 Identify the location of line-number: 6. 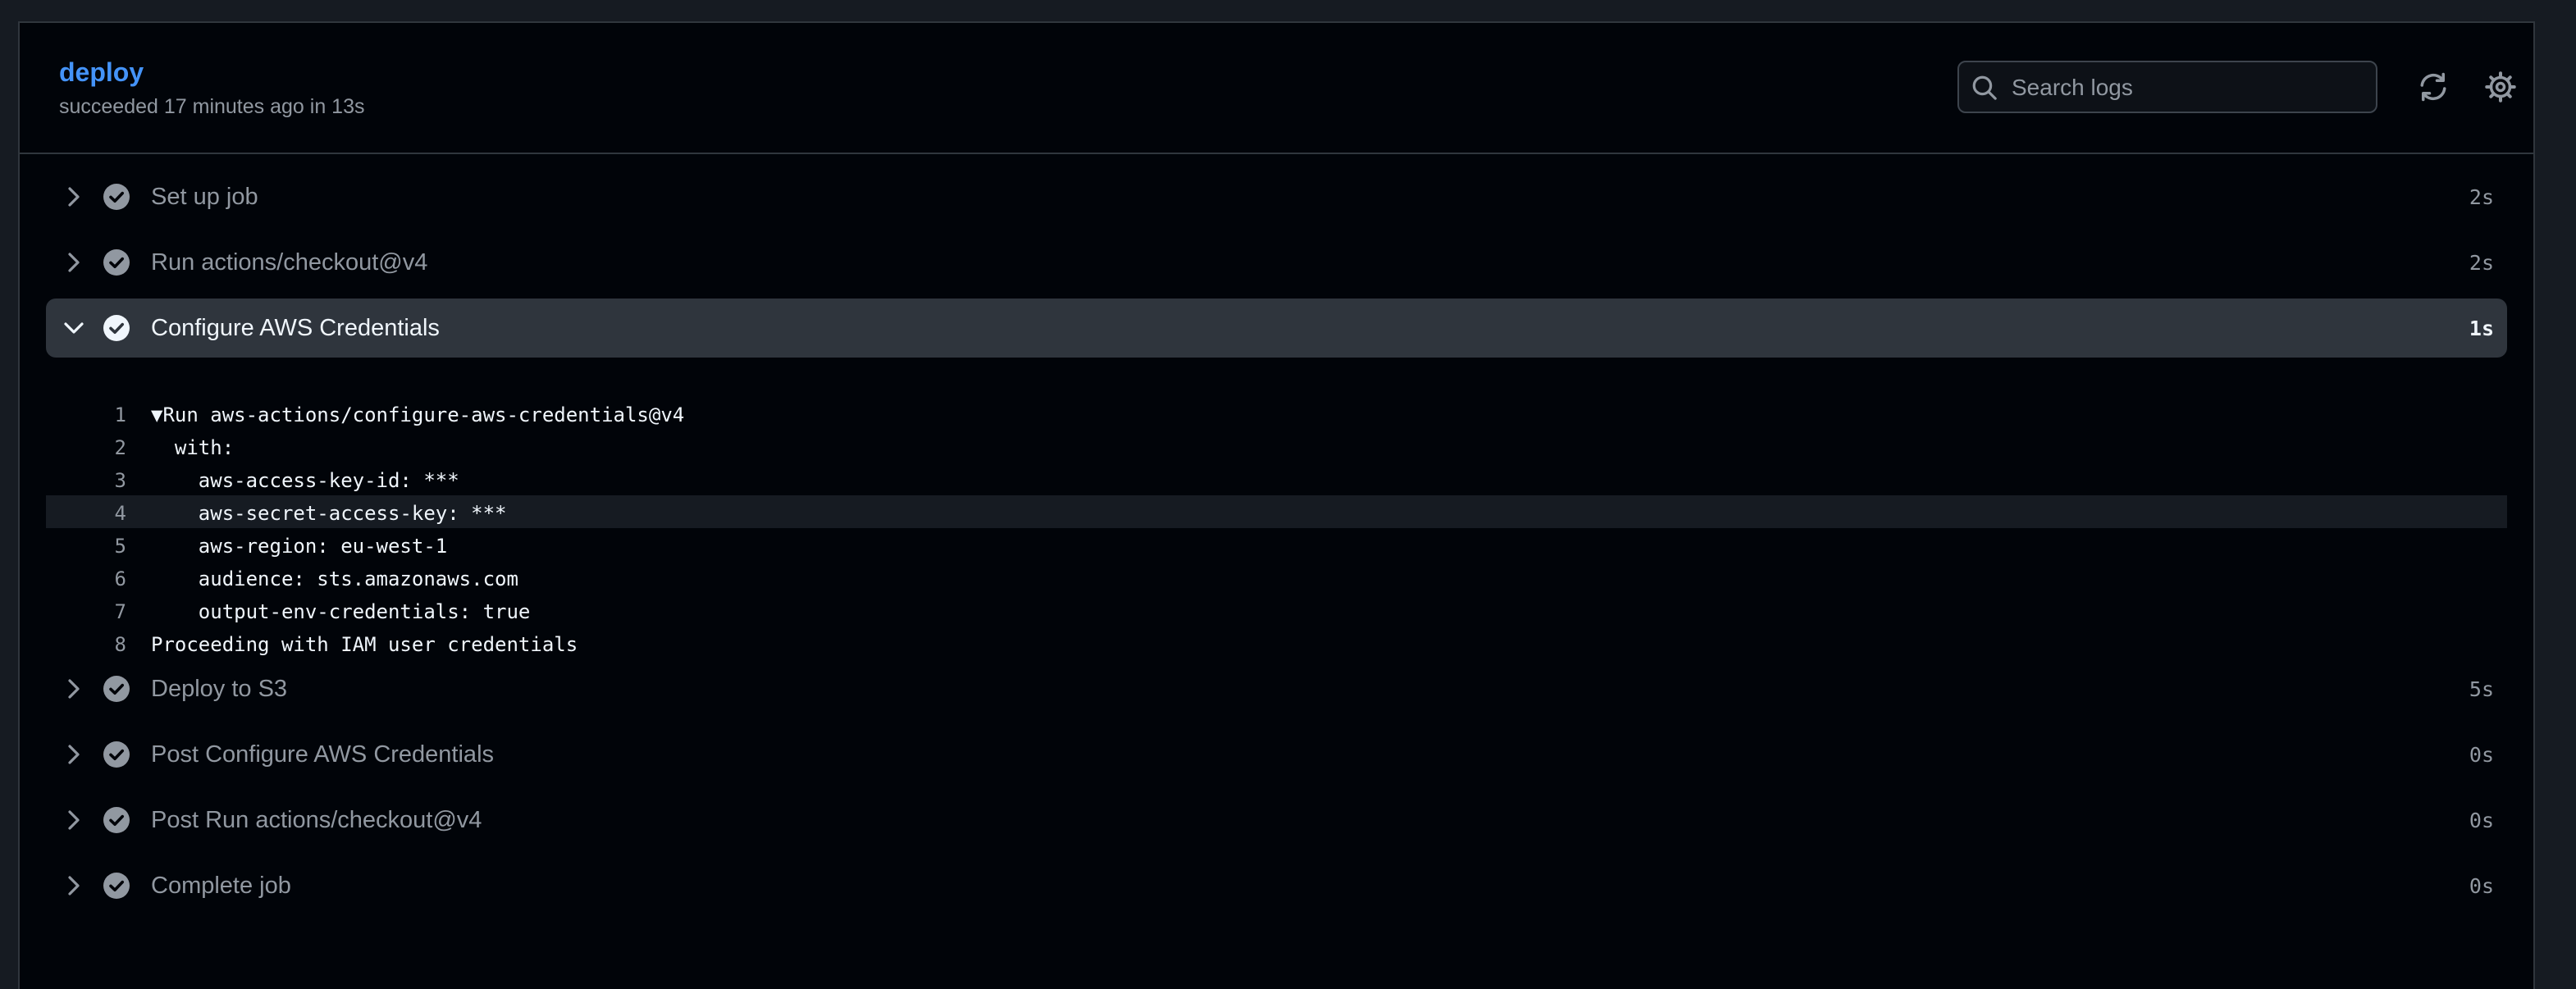
(86, 578).